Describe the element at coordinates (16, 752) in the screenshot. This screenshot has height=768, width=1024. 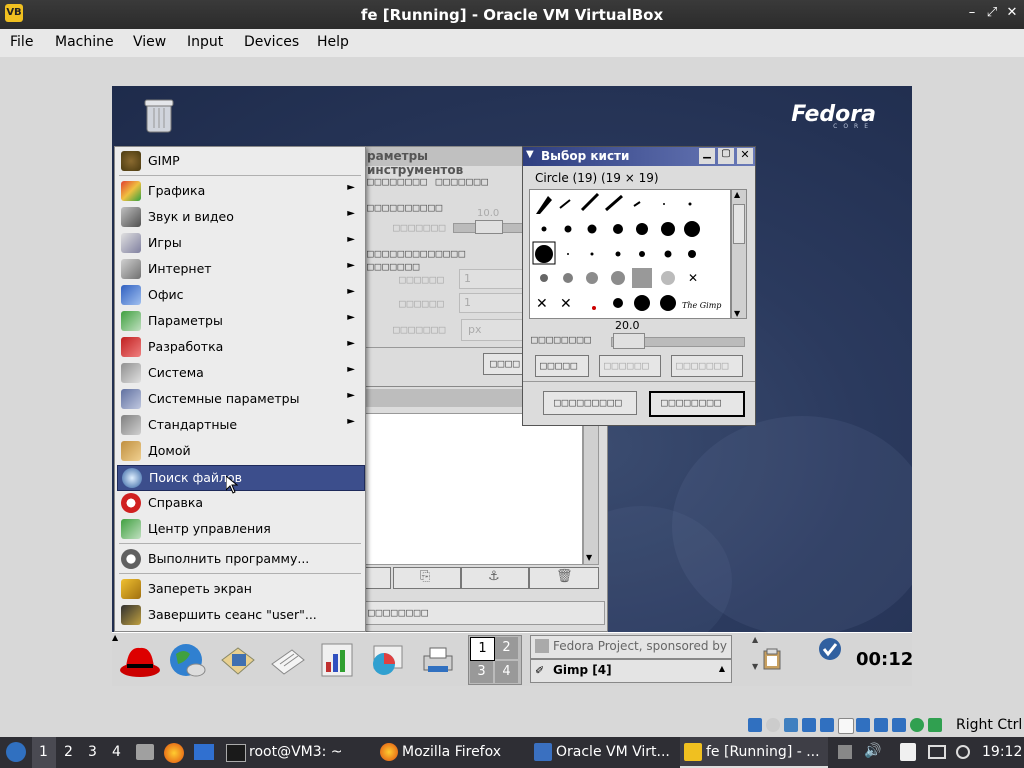
I see `start-menu-icon` at that location.